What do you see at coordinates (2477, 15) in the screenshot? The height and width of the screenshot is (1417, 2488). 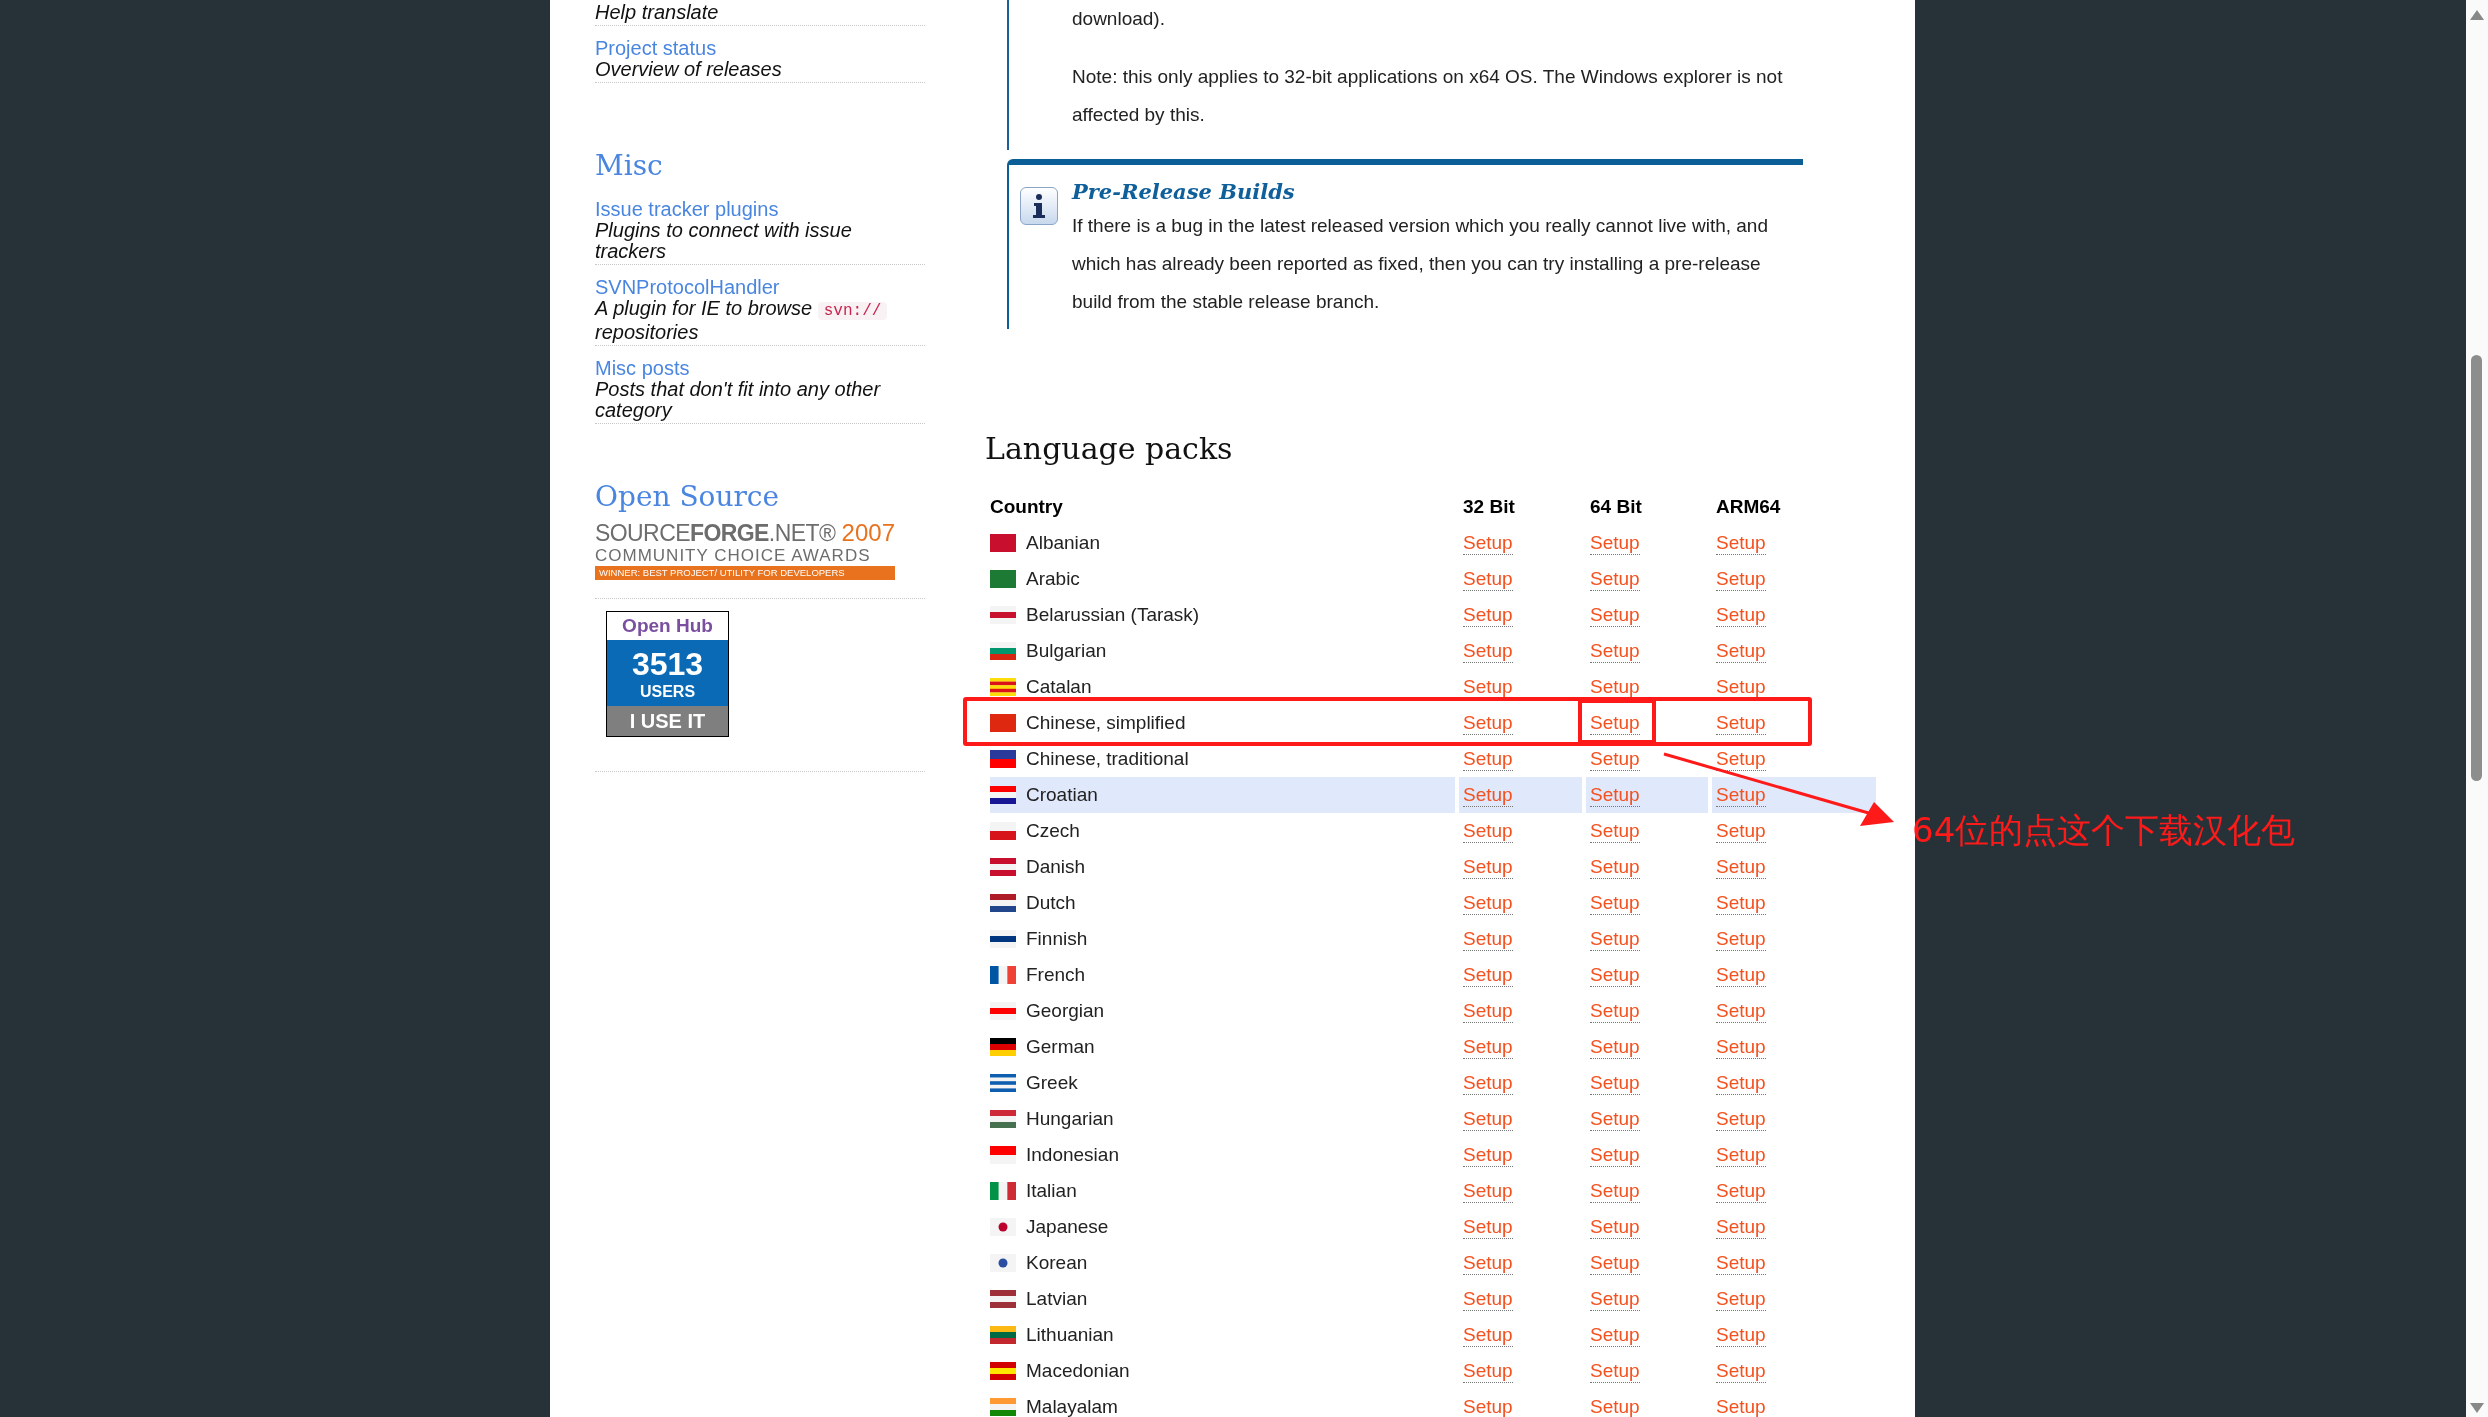 I see `scroll-up-icon` at bounding box center [2477, 15].